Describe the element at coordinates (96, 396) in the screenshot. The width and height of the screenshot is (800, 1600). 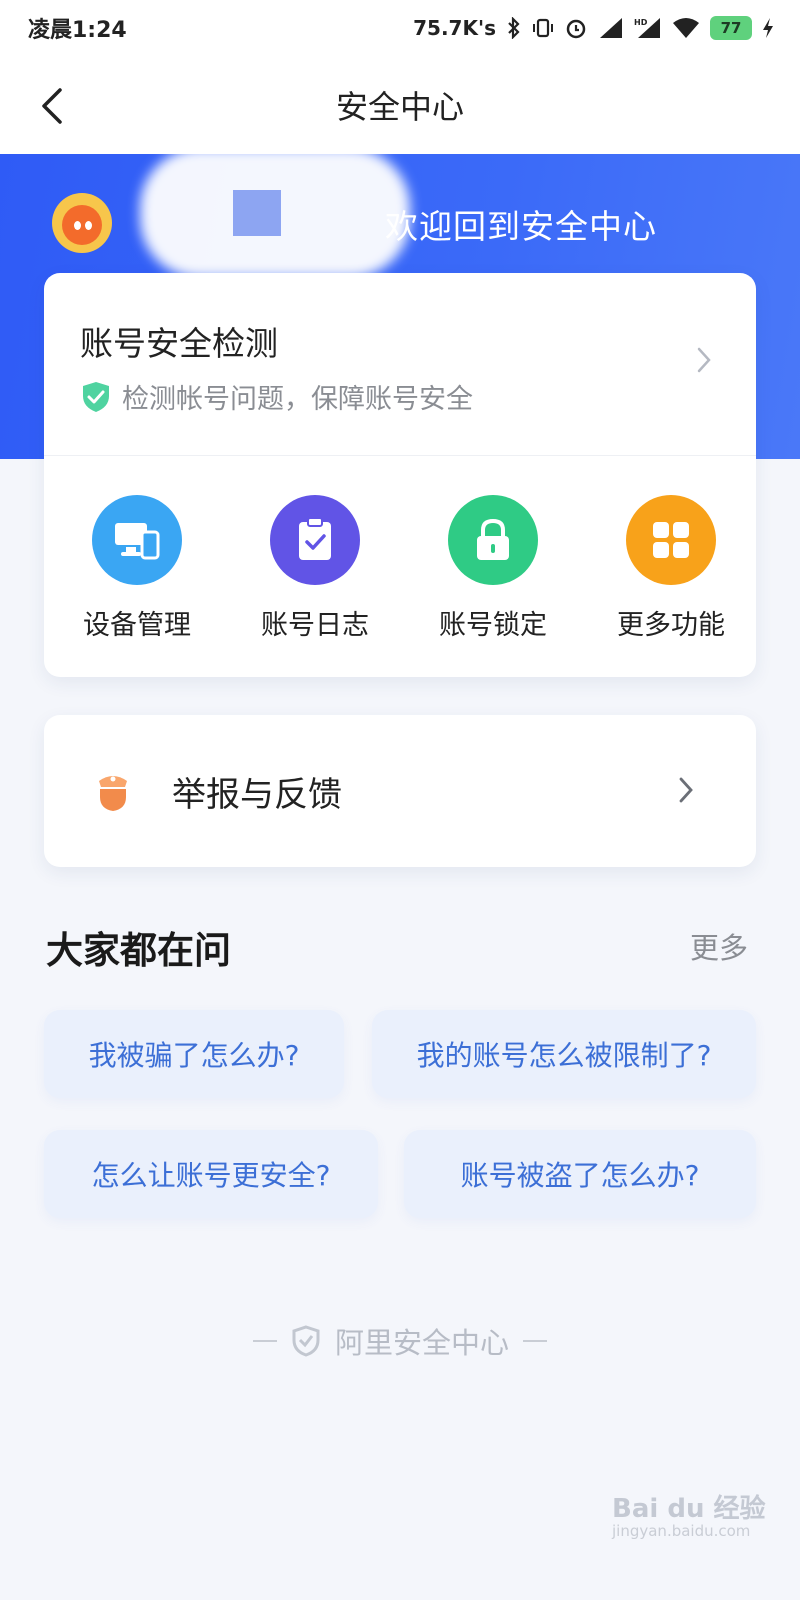
I see `shield-check-icon` at that location.